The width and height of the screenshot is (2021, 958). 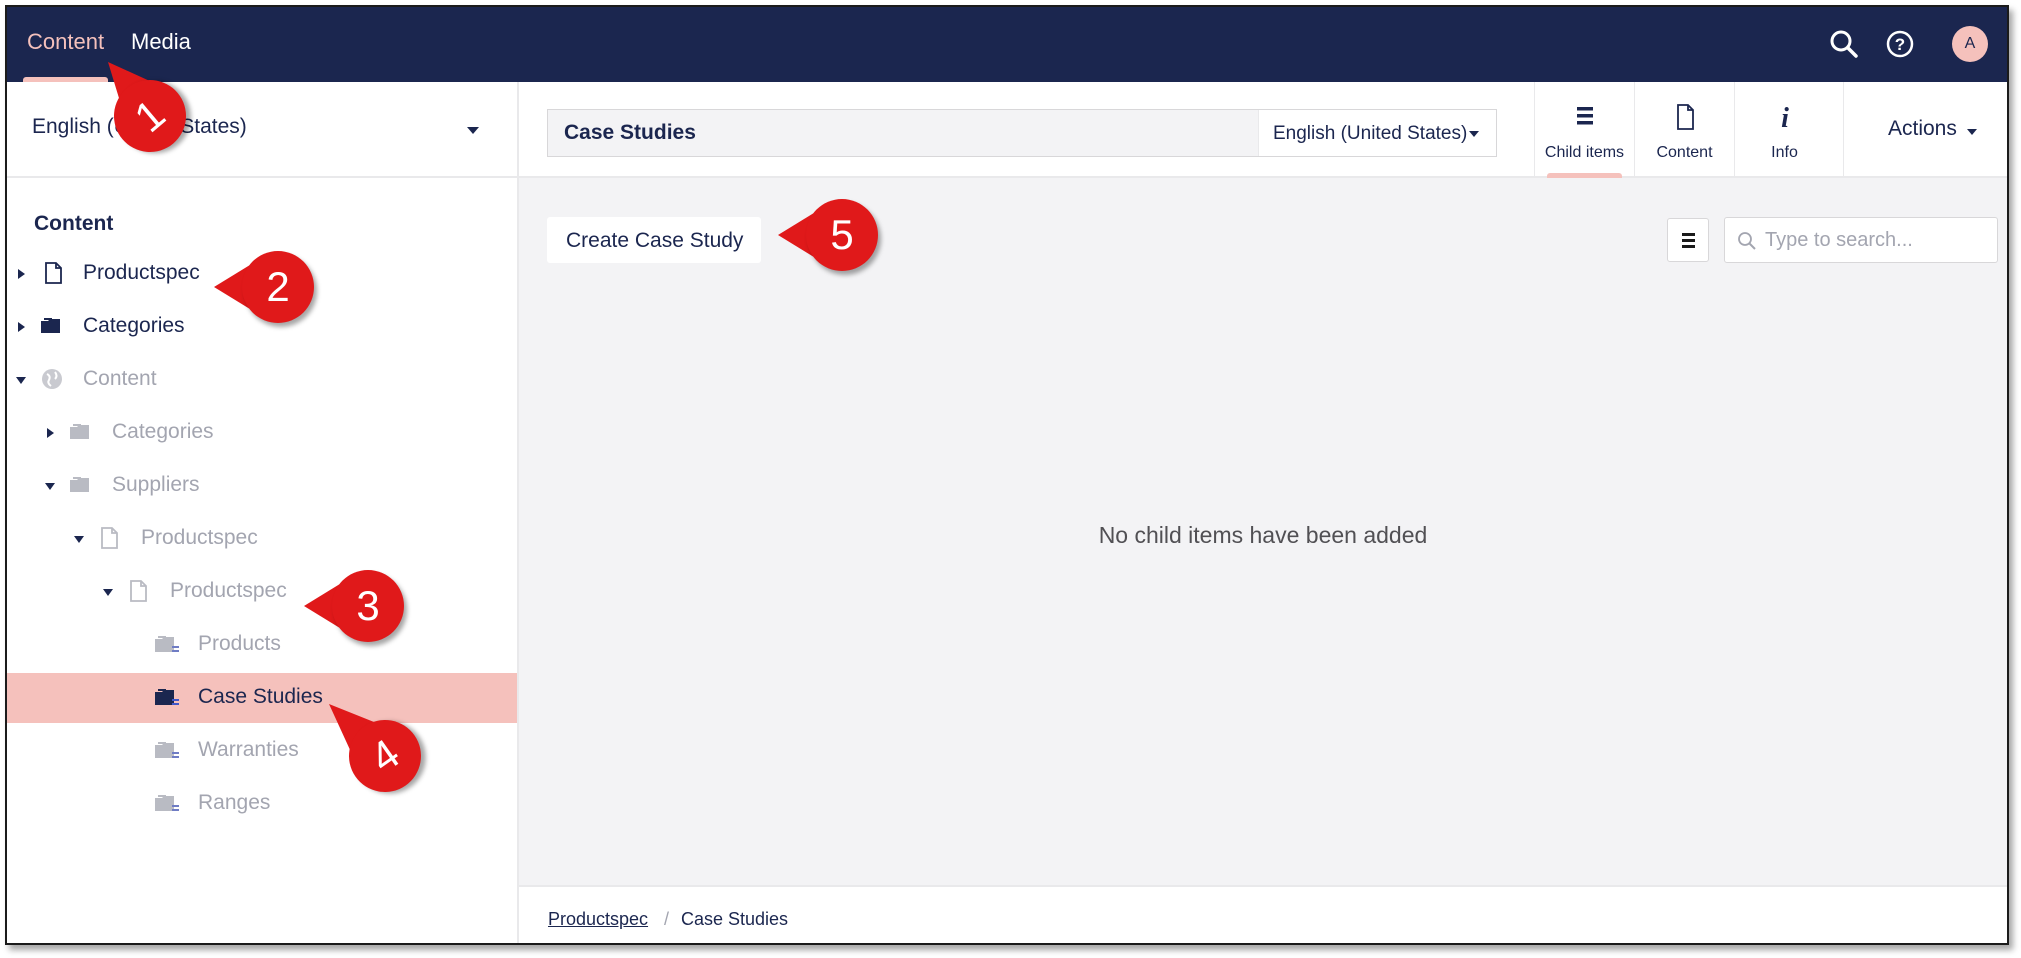 I want to click on empty-state-message: No child items have been added, so click(x=1263, y=535).